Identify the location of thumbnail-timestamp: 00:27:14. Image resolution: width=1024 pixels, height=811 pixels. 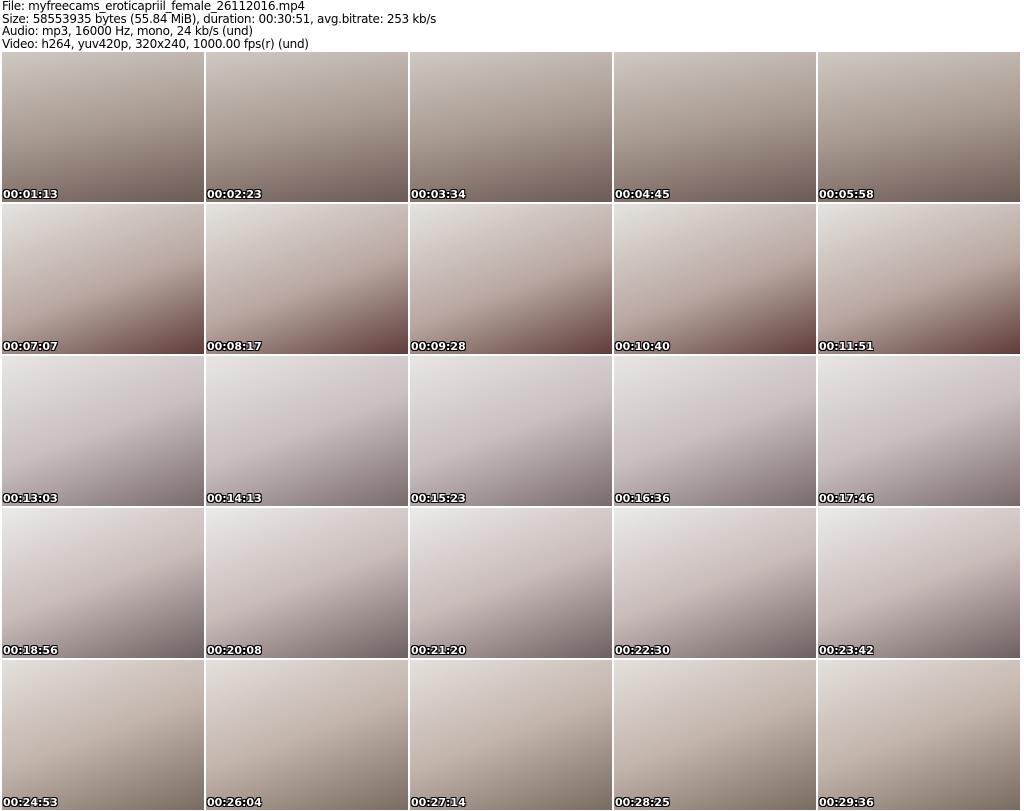
(438, 802).